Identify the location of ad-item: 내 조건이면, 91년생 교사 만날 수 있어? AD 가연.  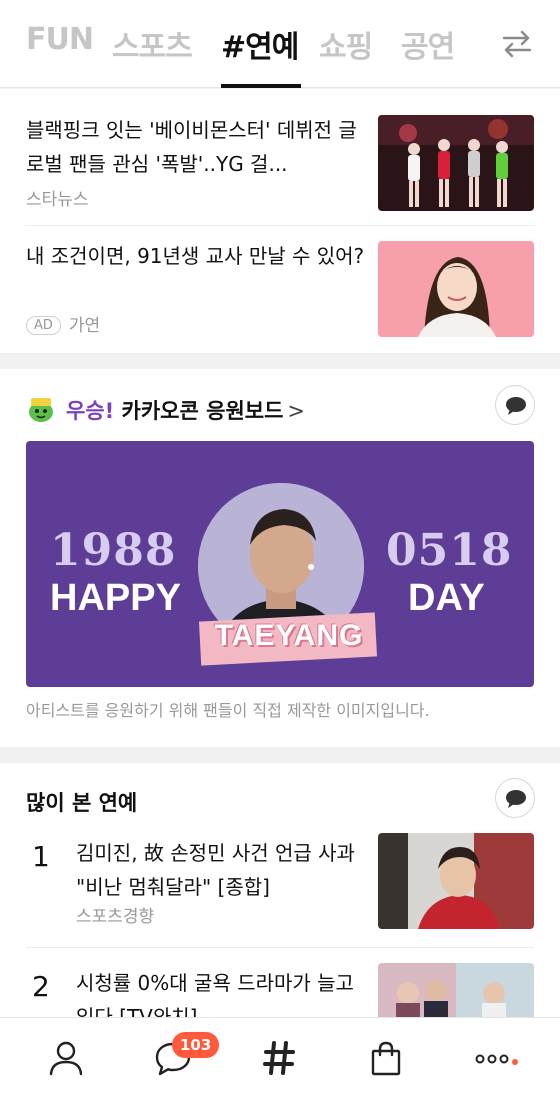
(280, 289).